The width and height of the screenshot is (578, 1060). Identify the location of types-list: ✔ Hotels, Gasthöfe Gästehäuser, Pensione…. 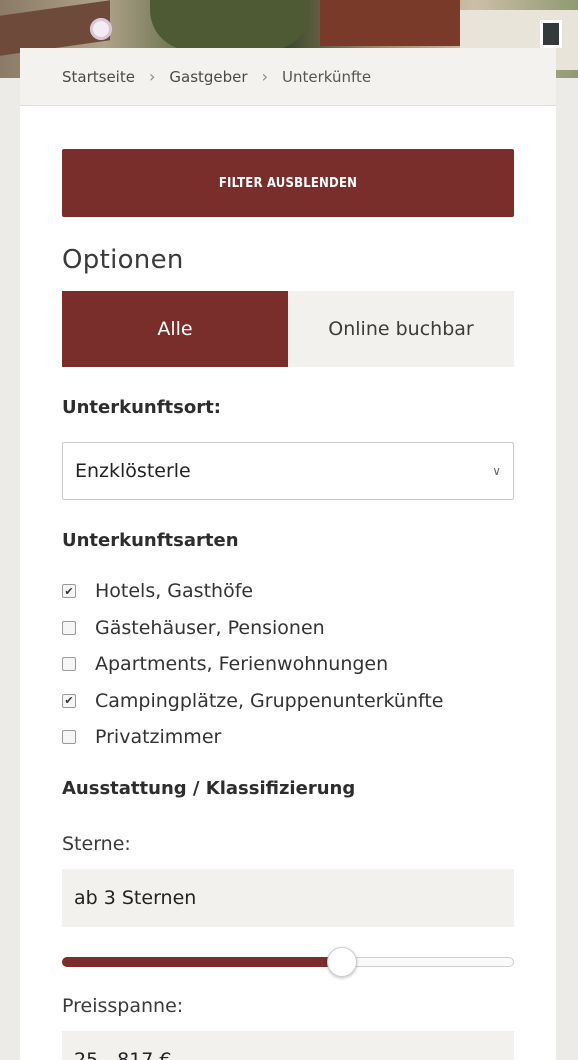
(288, 664).